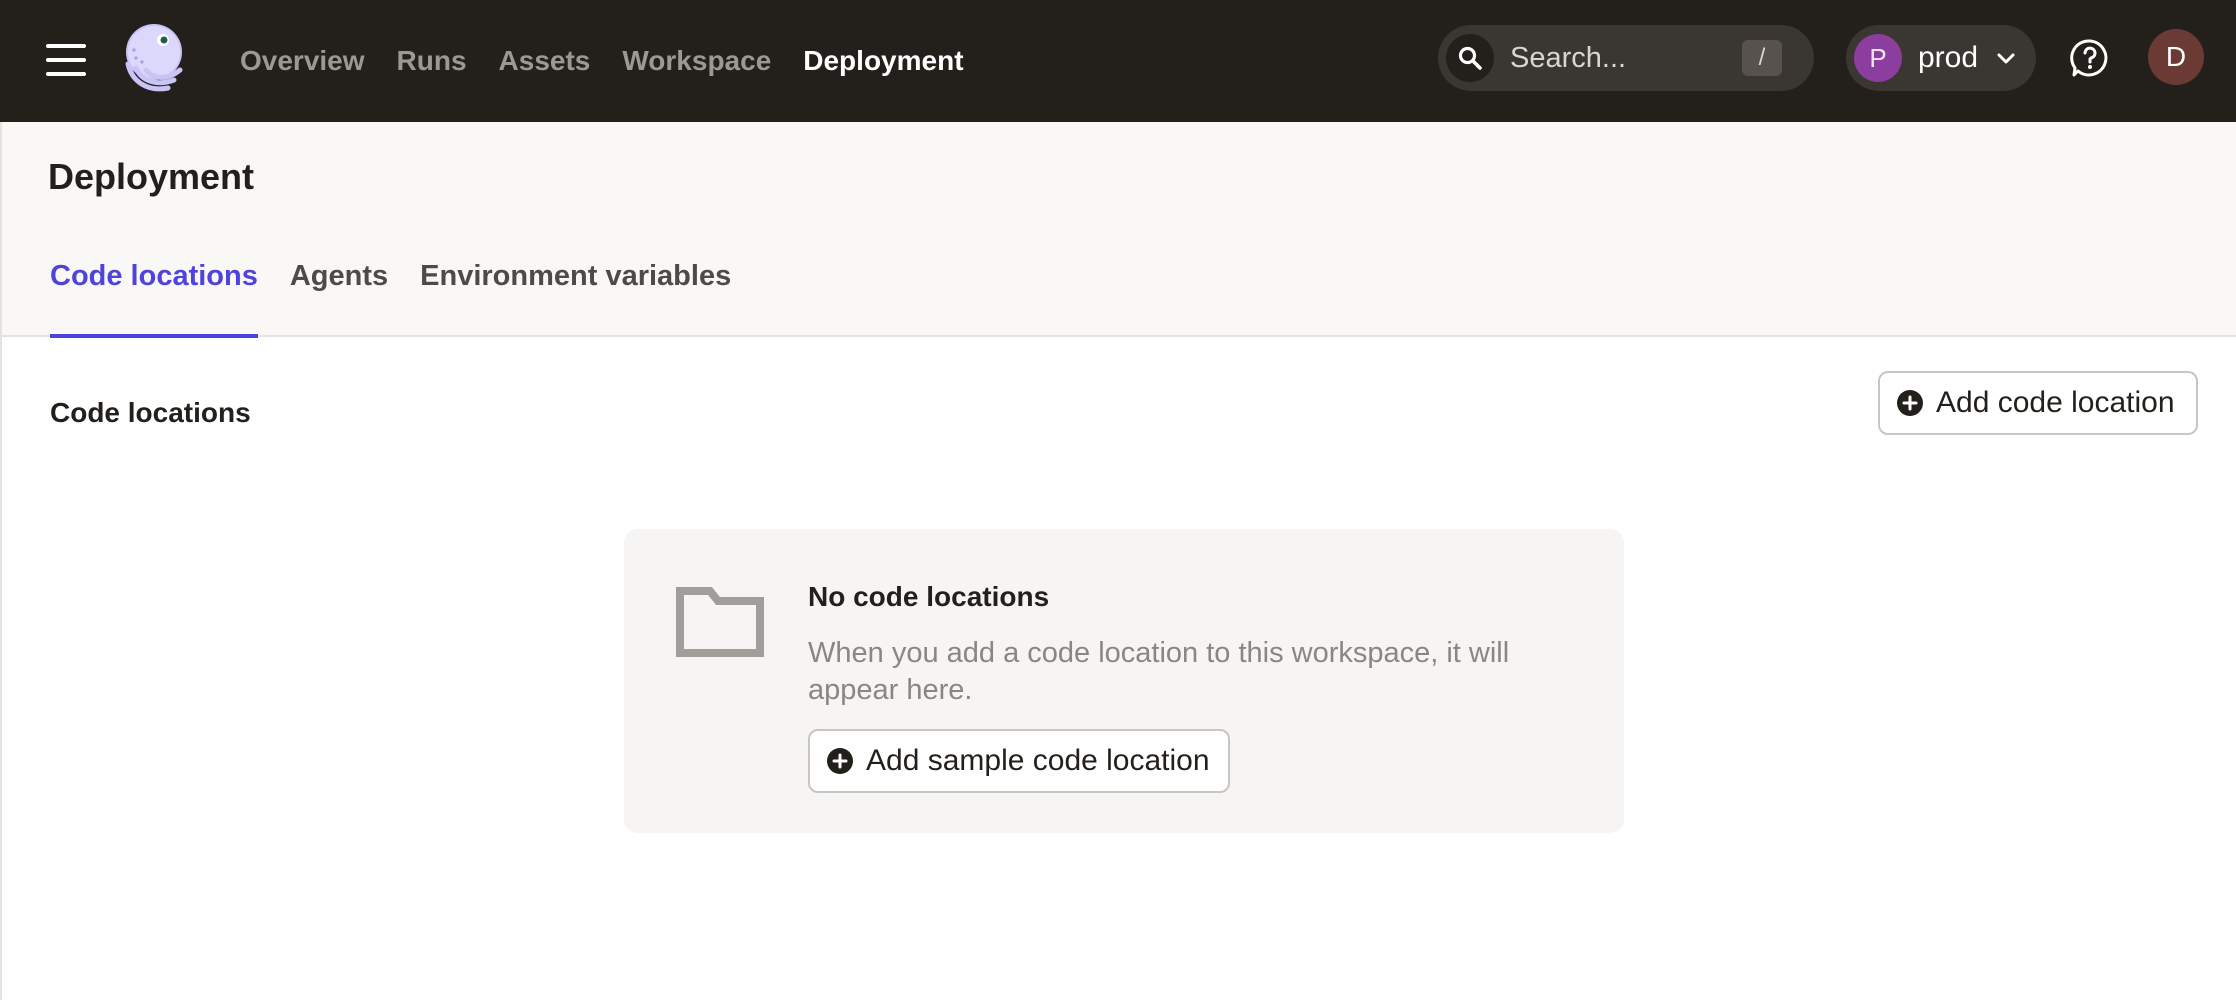  I want to click on dagster-logo, so click(156, 58).